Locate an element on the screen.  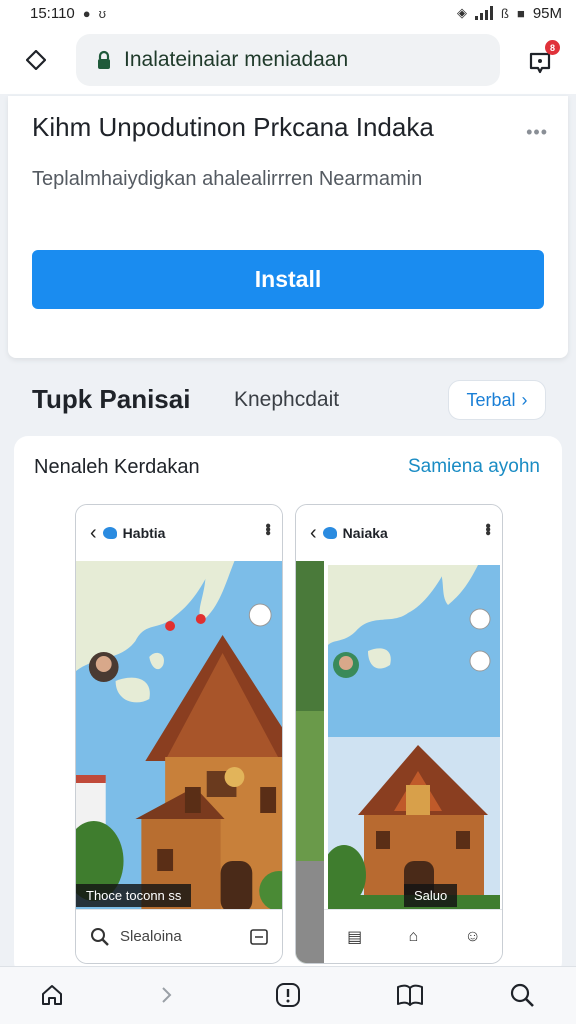
section-title: Tupk Panisai is located at coordinates (111, 399).